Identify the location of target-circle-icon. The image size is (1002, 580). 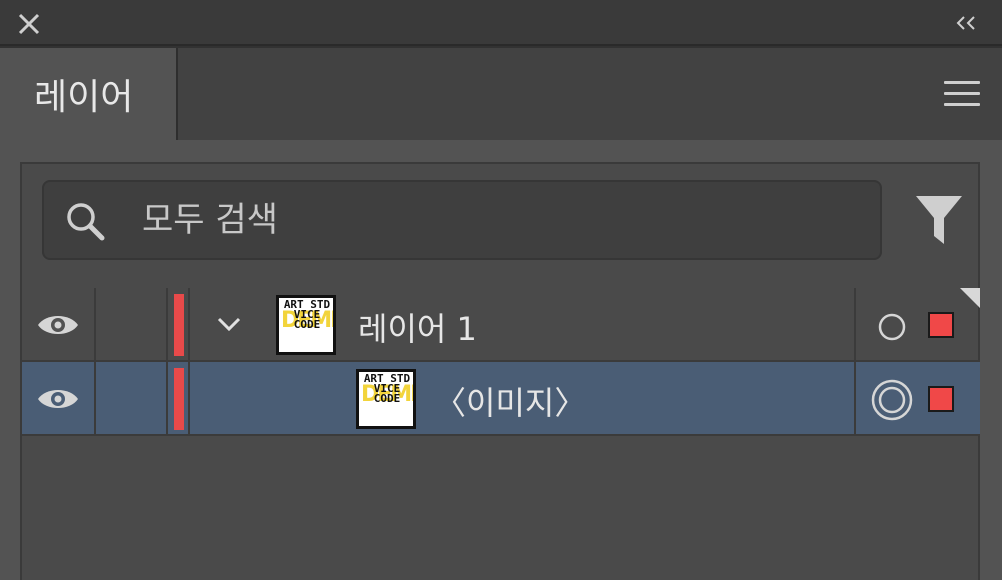
(892, 327).